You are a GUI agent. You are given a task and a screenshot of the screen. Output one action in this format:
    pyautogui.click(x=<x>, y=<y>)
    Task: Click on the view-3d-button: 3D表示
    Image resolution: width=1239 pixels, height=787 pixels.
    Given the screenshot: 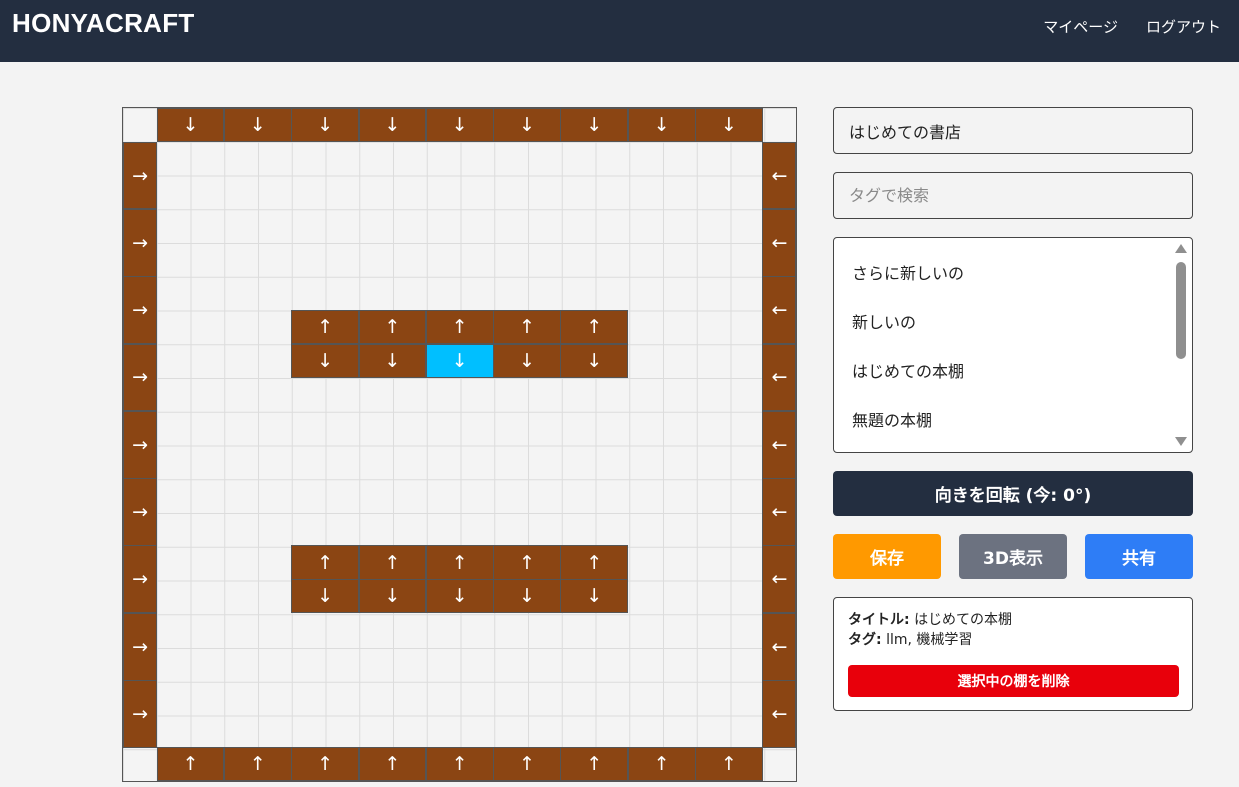 What is the action you would take?
    pyautogui.click(x=1013, y=556)
    